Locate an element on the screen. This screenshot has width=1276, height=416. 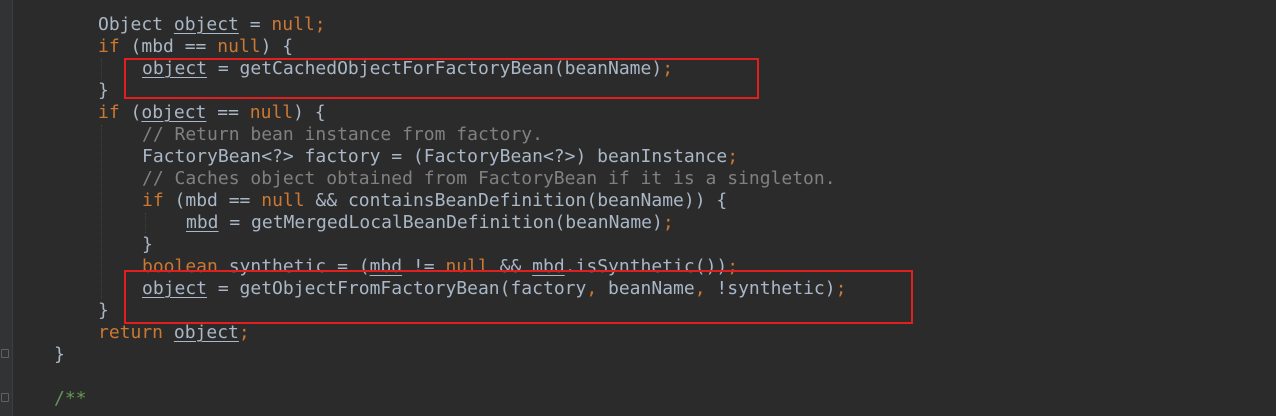
token-keyword: boolean is located at coordinates (180, 266).